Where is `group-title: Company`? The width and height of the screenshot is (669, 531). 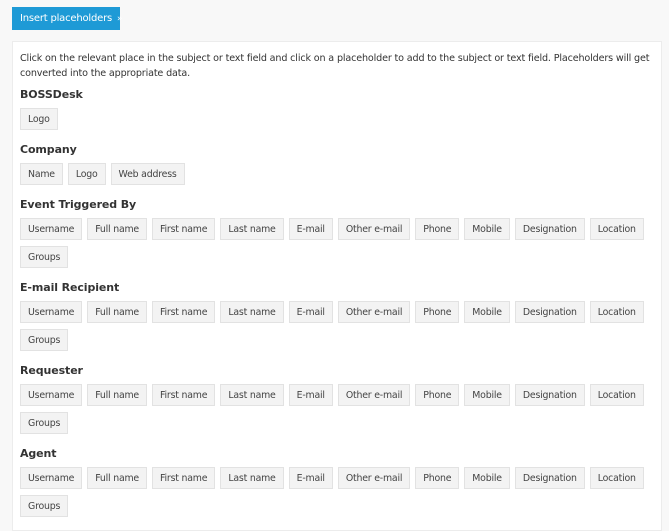 group-title: Company is located at coordinates (48, 149).